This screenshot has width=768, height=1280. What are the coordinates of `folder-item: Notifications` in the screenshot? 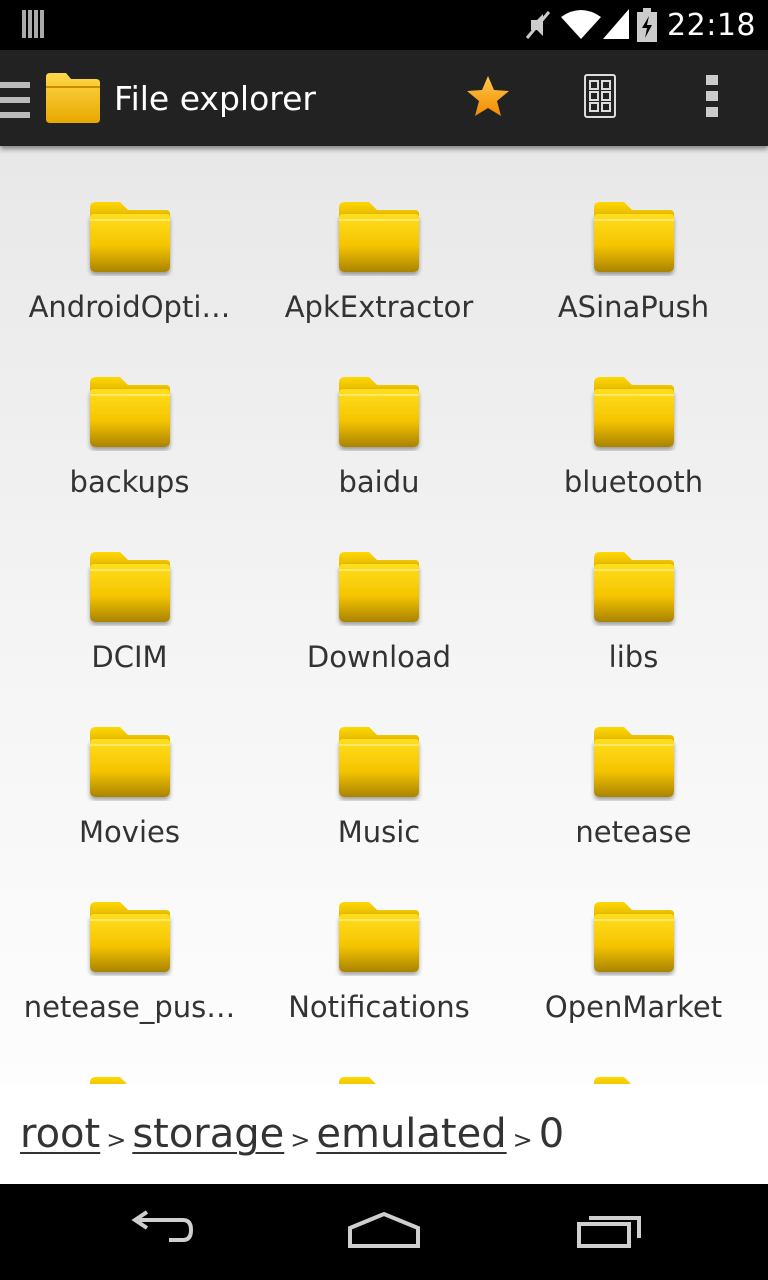 It's located at (379, 985).